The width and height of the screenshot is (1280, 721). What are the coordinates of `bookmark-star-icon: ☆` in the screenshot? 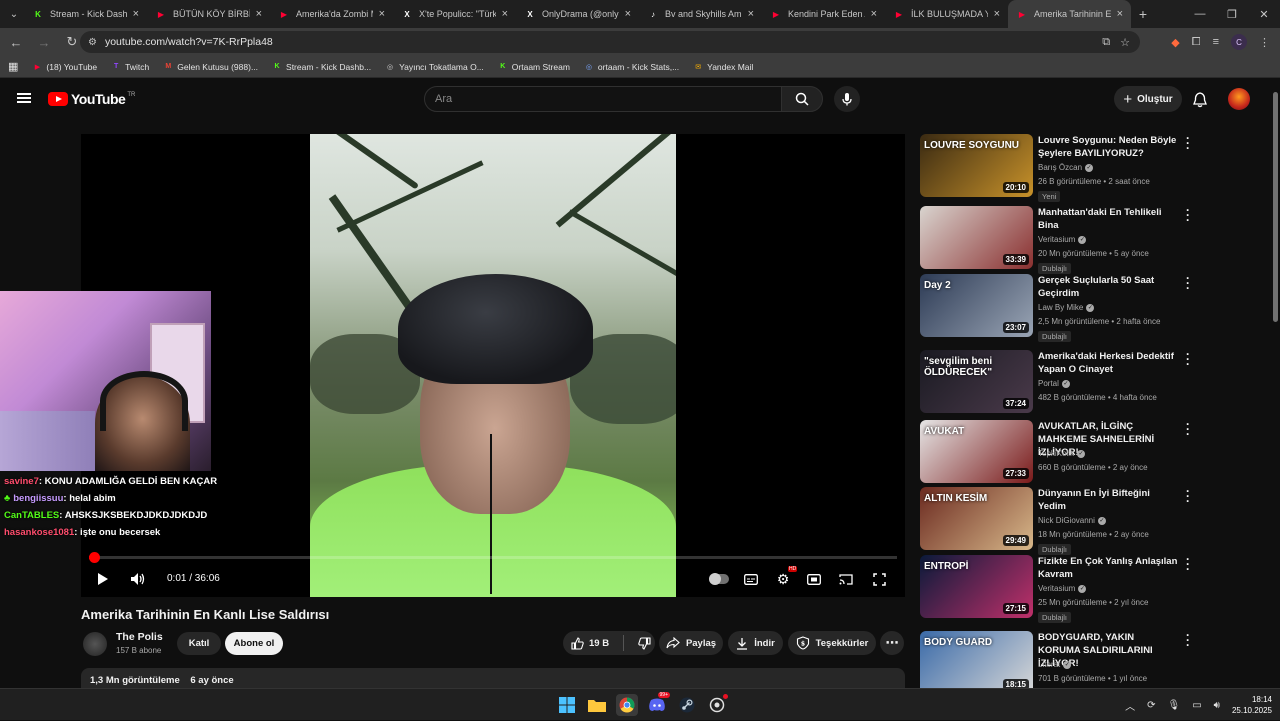 It's located at (1125, 42).